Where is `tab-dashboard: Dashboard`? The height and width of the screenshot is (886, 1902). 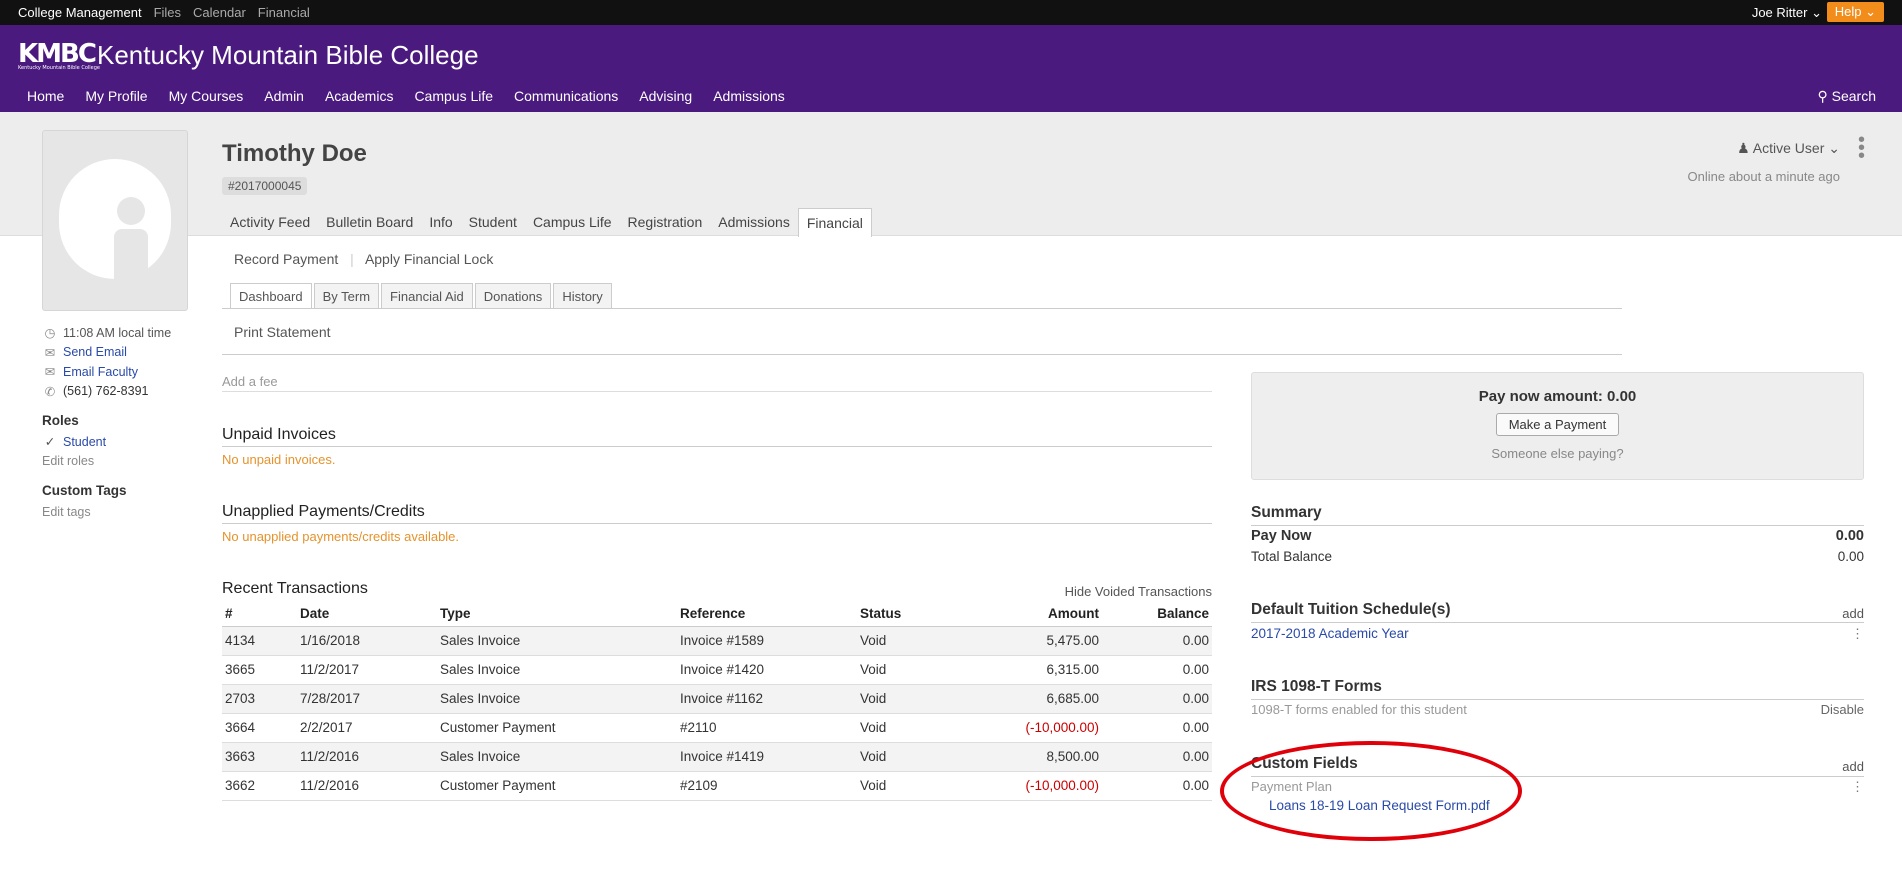
tab-dashboard: Dashboard is located at coordinates (271, 295).